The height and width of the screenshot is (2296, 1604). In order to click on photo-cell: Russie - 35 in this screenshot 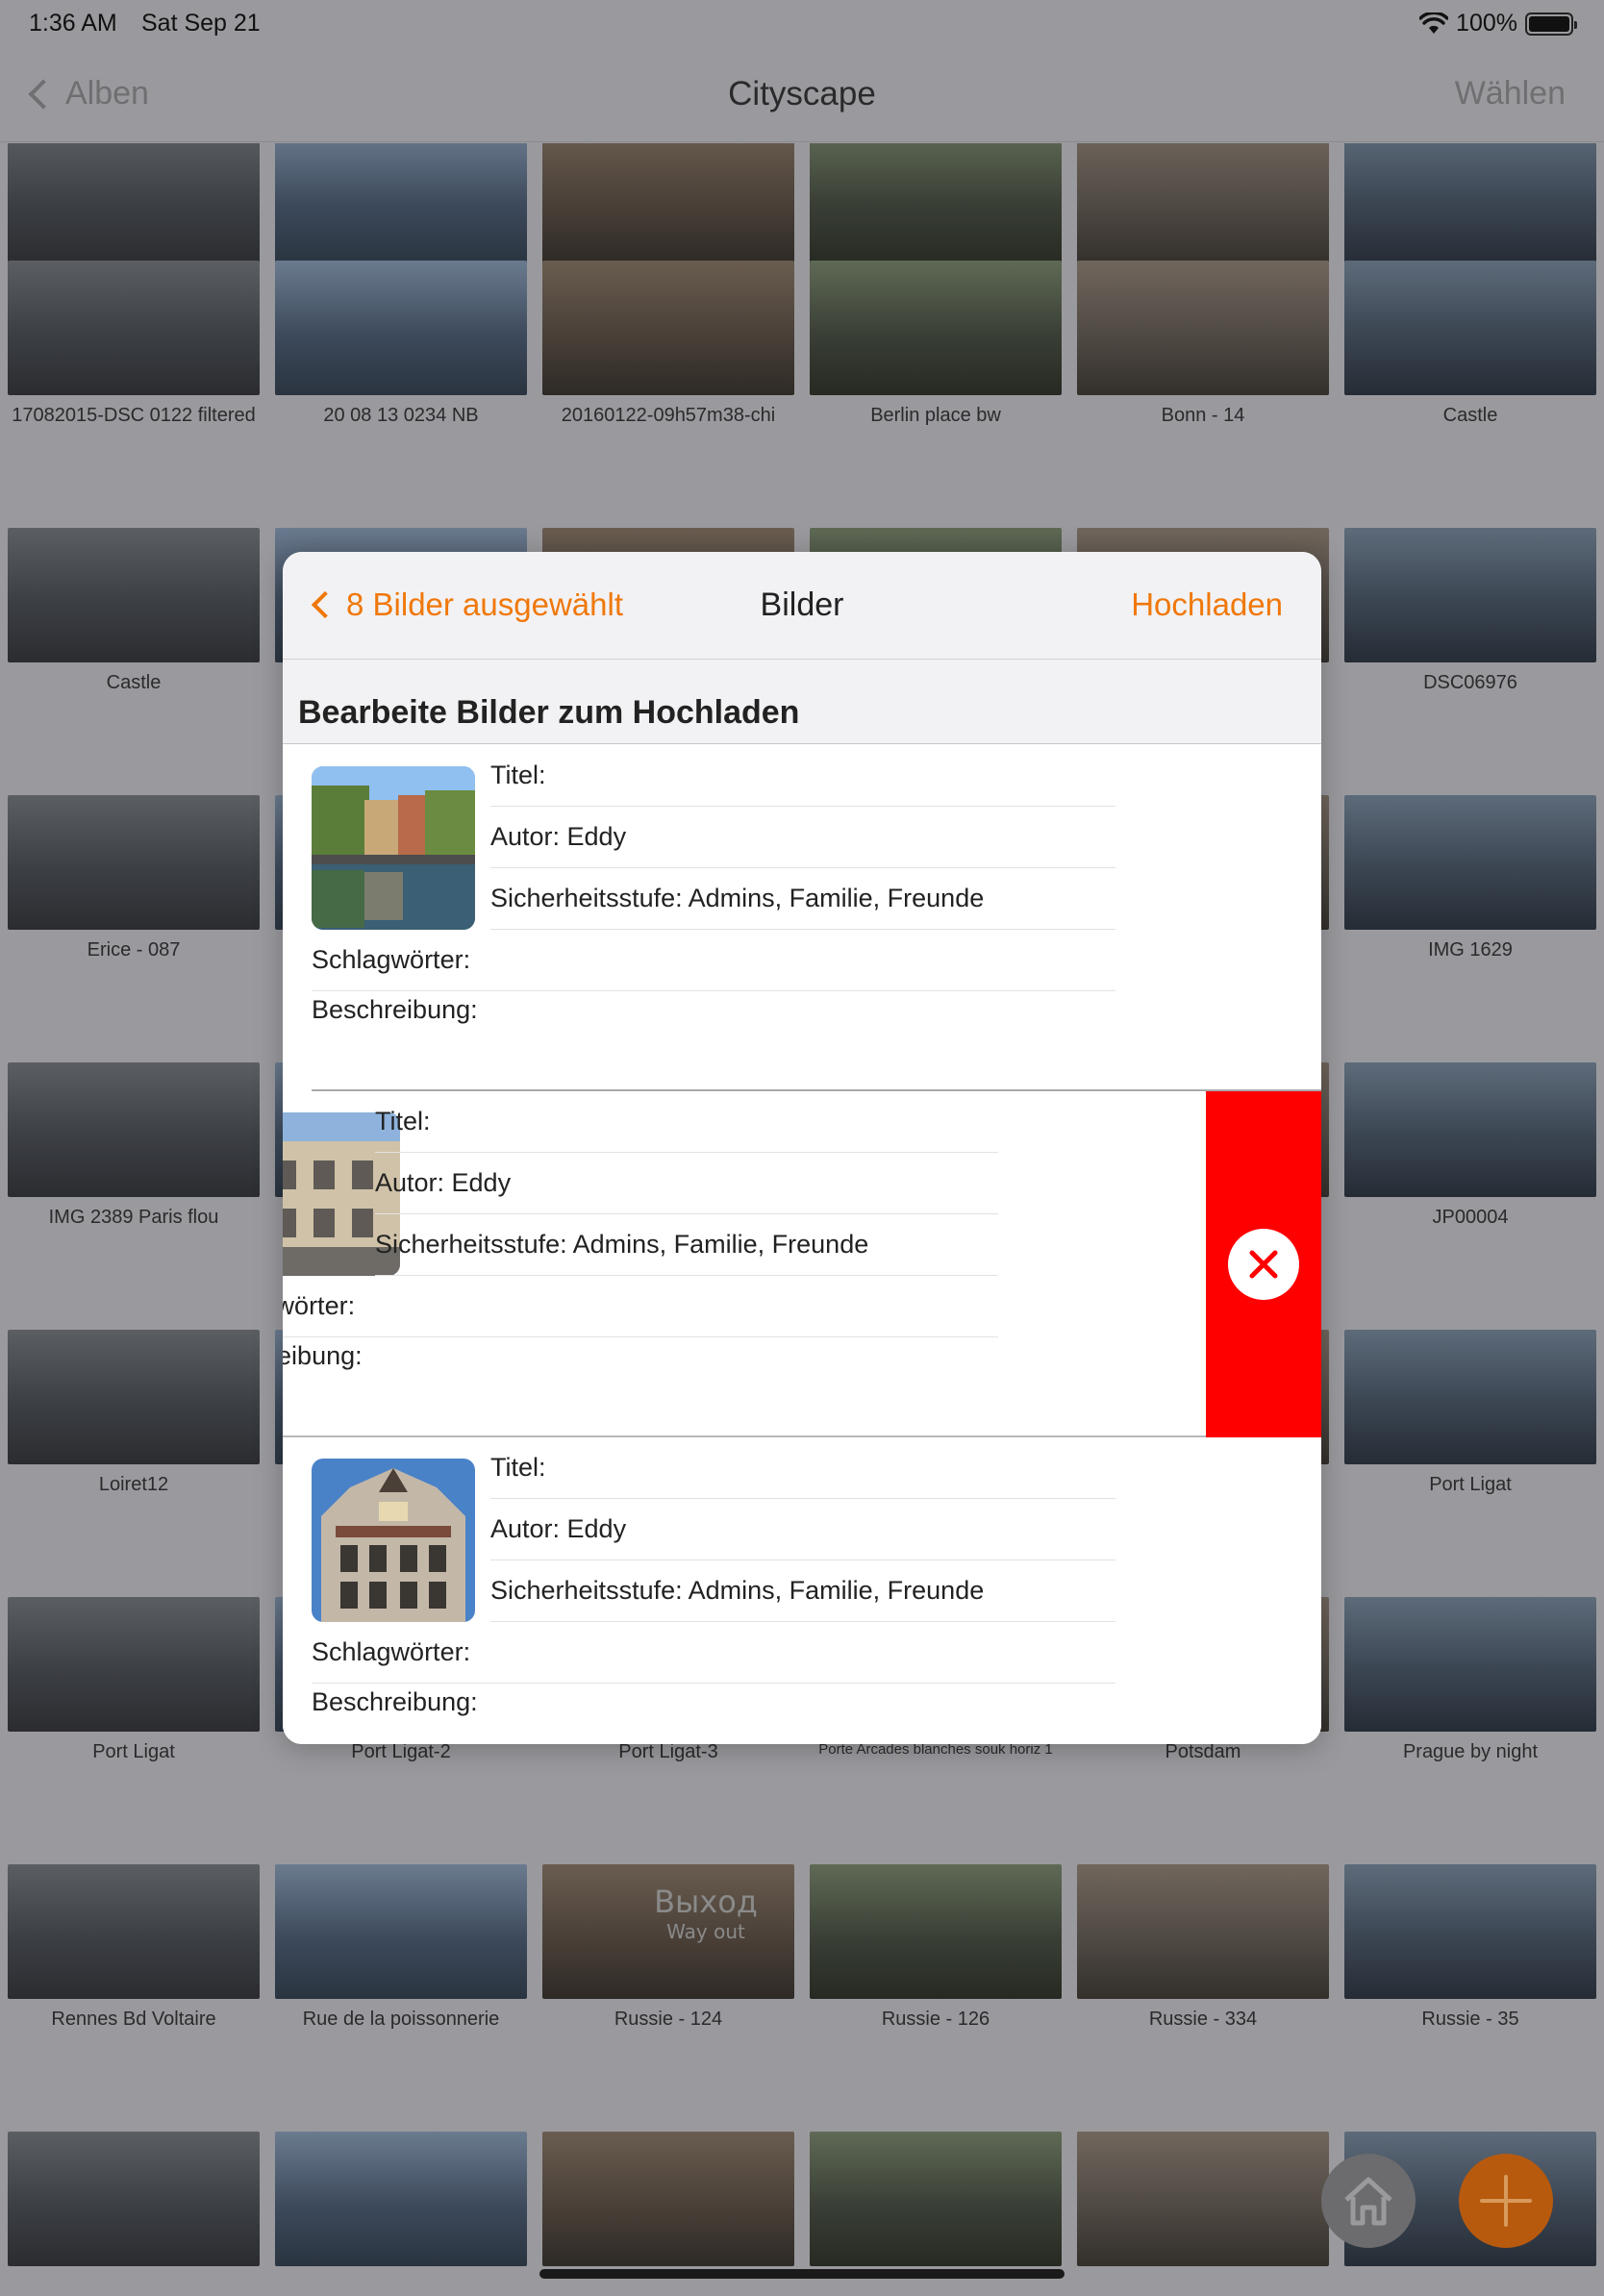, I will do `click(1470, 1951)`.